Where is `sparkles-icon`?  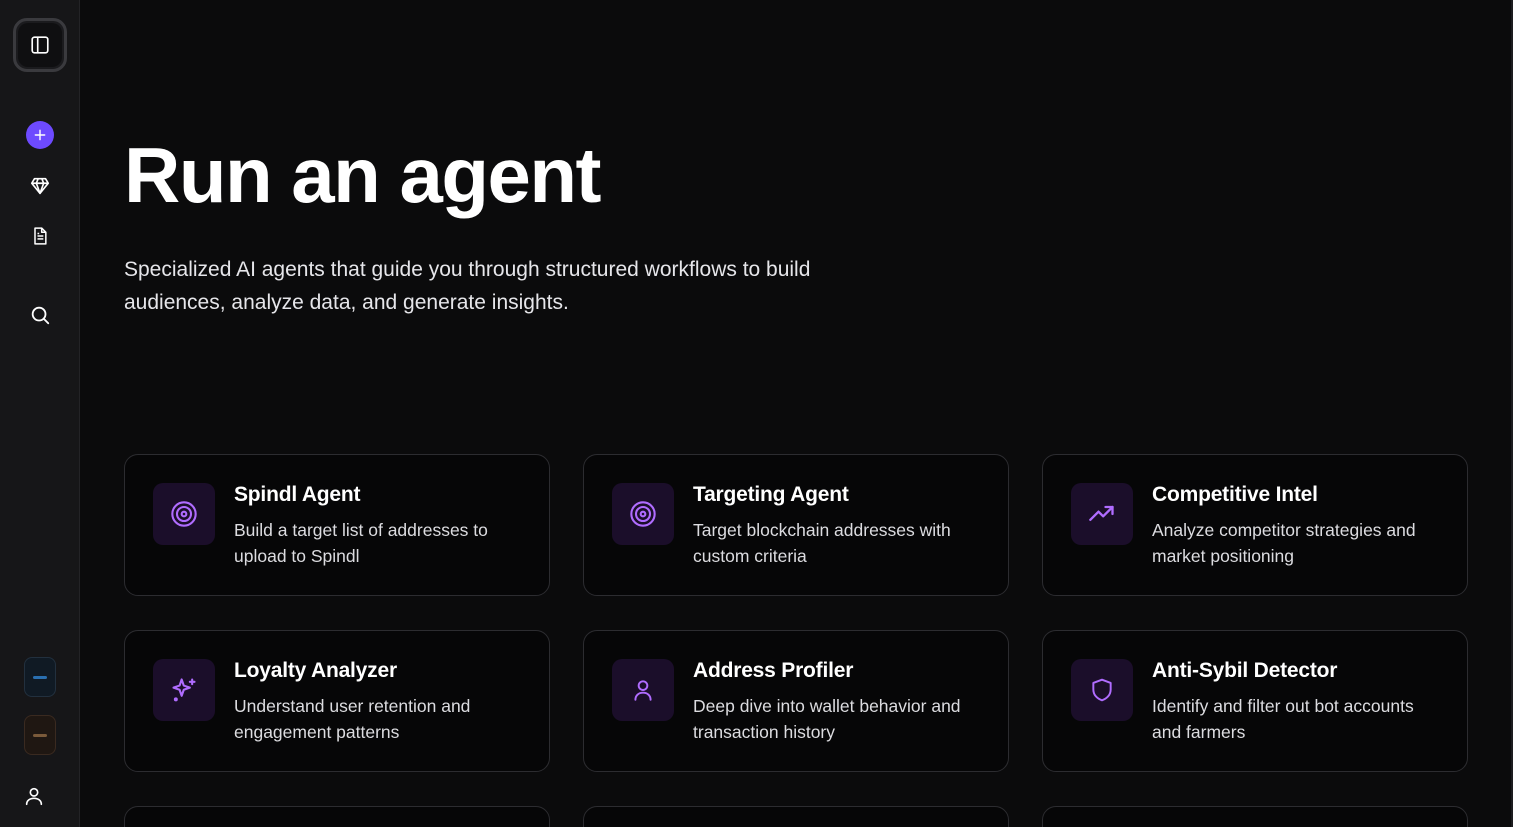
sparkles-icon is located at coordinates (184, 690).